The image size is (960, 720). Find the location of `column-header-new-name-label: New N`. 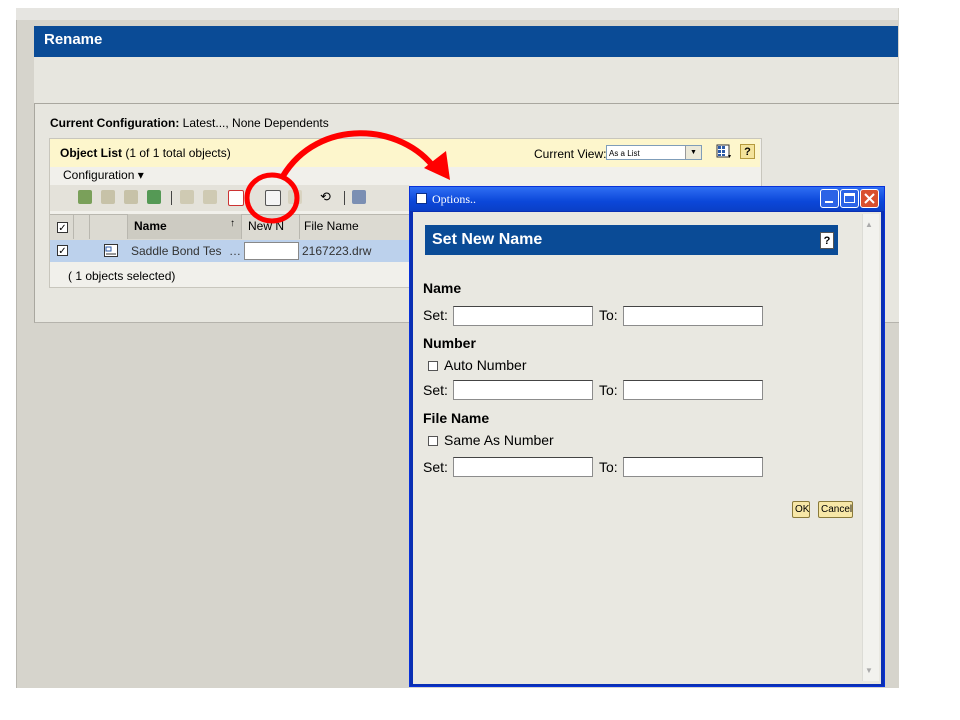

column-header-new-name-label: New N is located at coordinates (266, 226).